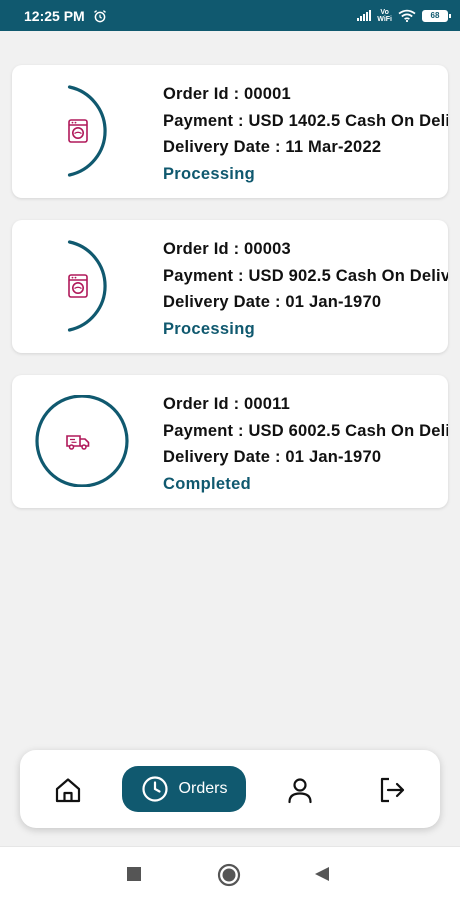 This screenshot has height=900, width=460. I want to click on nav-home-button, so click(68, 790).